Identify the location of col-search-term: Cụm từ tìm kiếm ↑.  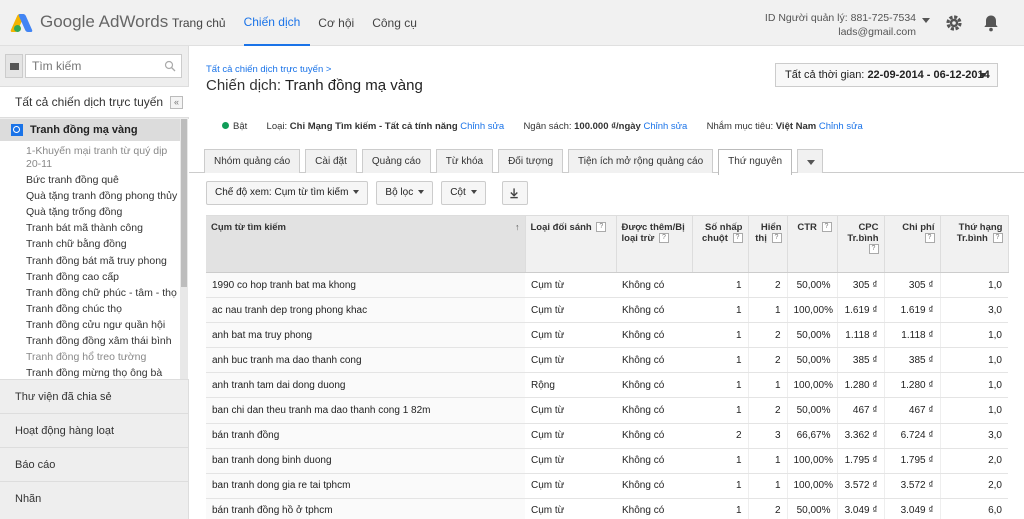
(366, 244).